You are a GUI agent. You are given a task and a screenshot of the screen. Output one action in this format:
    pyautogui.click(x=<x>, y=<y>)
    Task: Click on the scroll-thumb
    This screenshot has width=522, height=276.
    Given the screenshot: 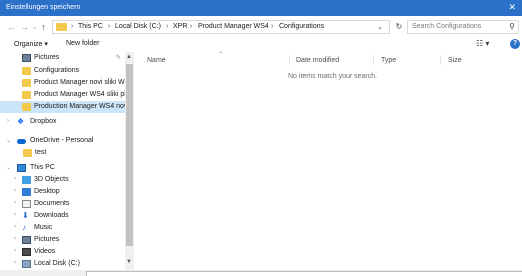 What is the action you would take?
    pyautogui.click(x=129, y=155)
    